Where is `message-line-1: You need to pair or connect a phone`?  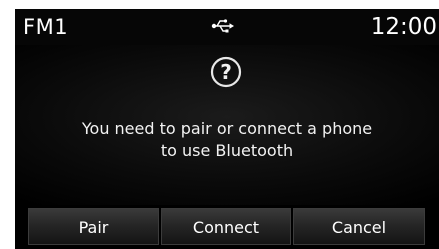 message-line-1: You need to pair or connect a phone is located at coordinates (227, 128).